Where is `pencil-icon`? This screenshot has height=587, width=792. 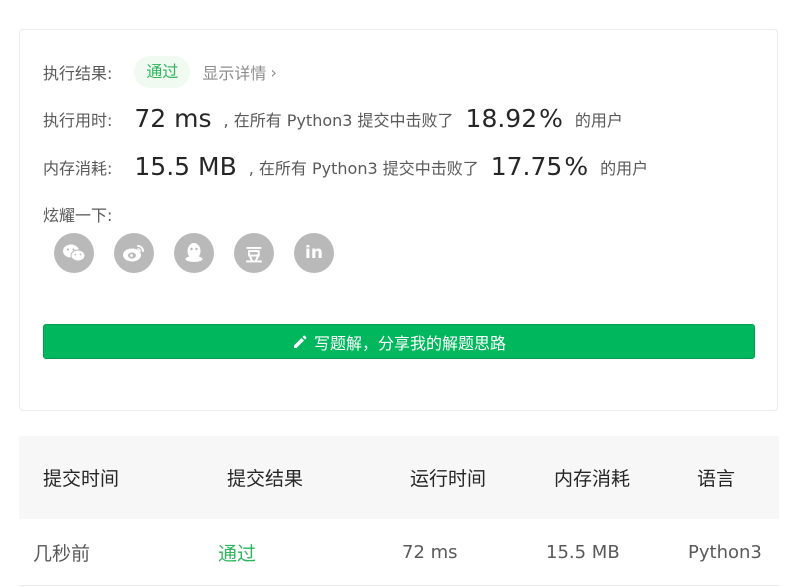 pencil-icon is located at coordinates (300, 341).